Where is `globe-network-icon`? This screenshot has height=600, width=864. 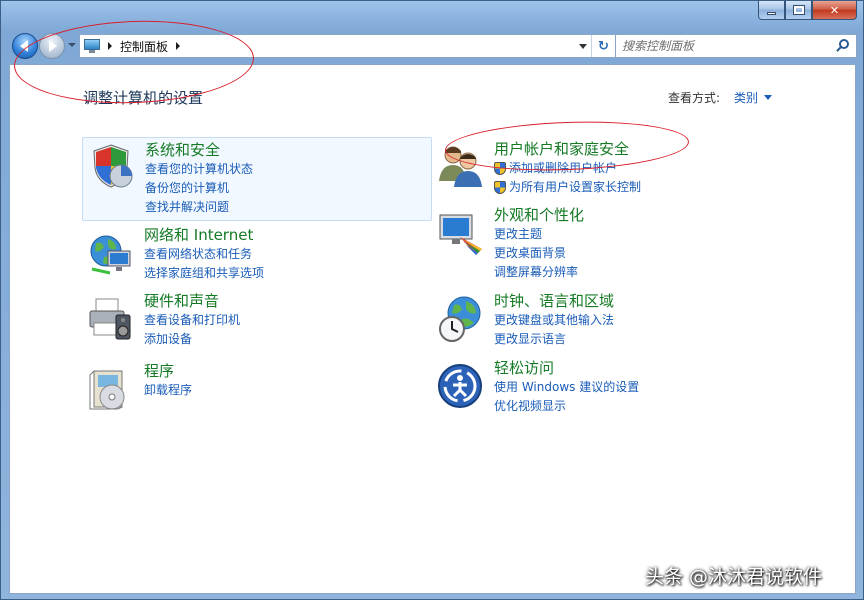
globe-network-icon is located at coordinates (110, 255).